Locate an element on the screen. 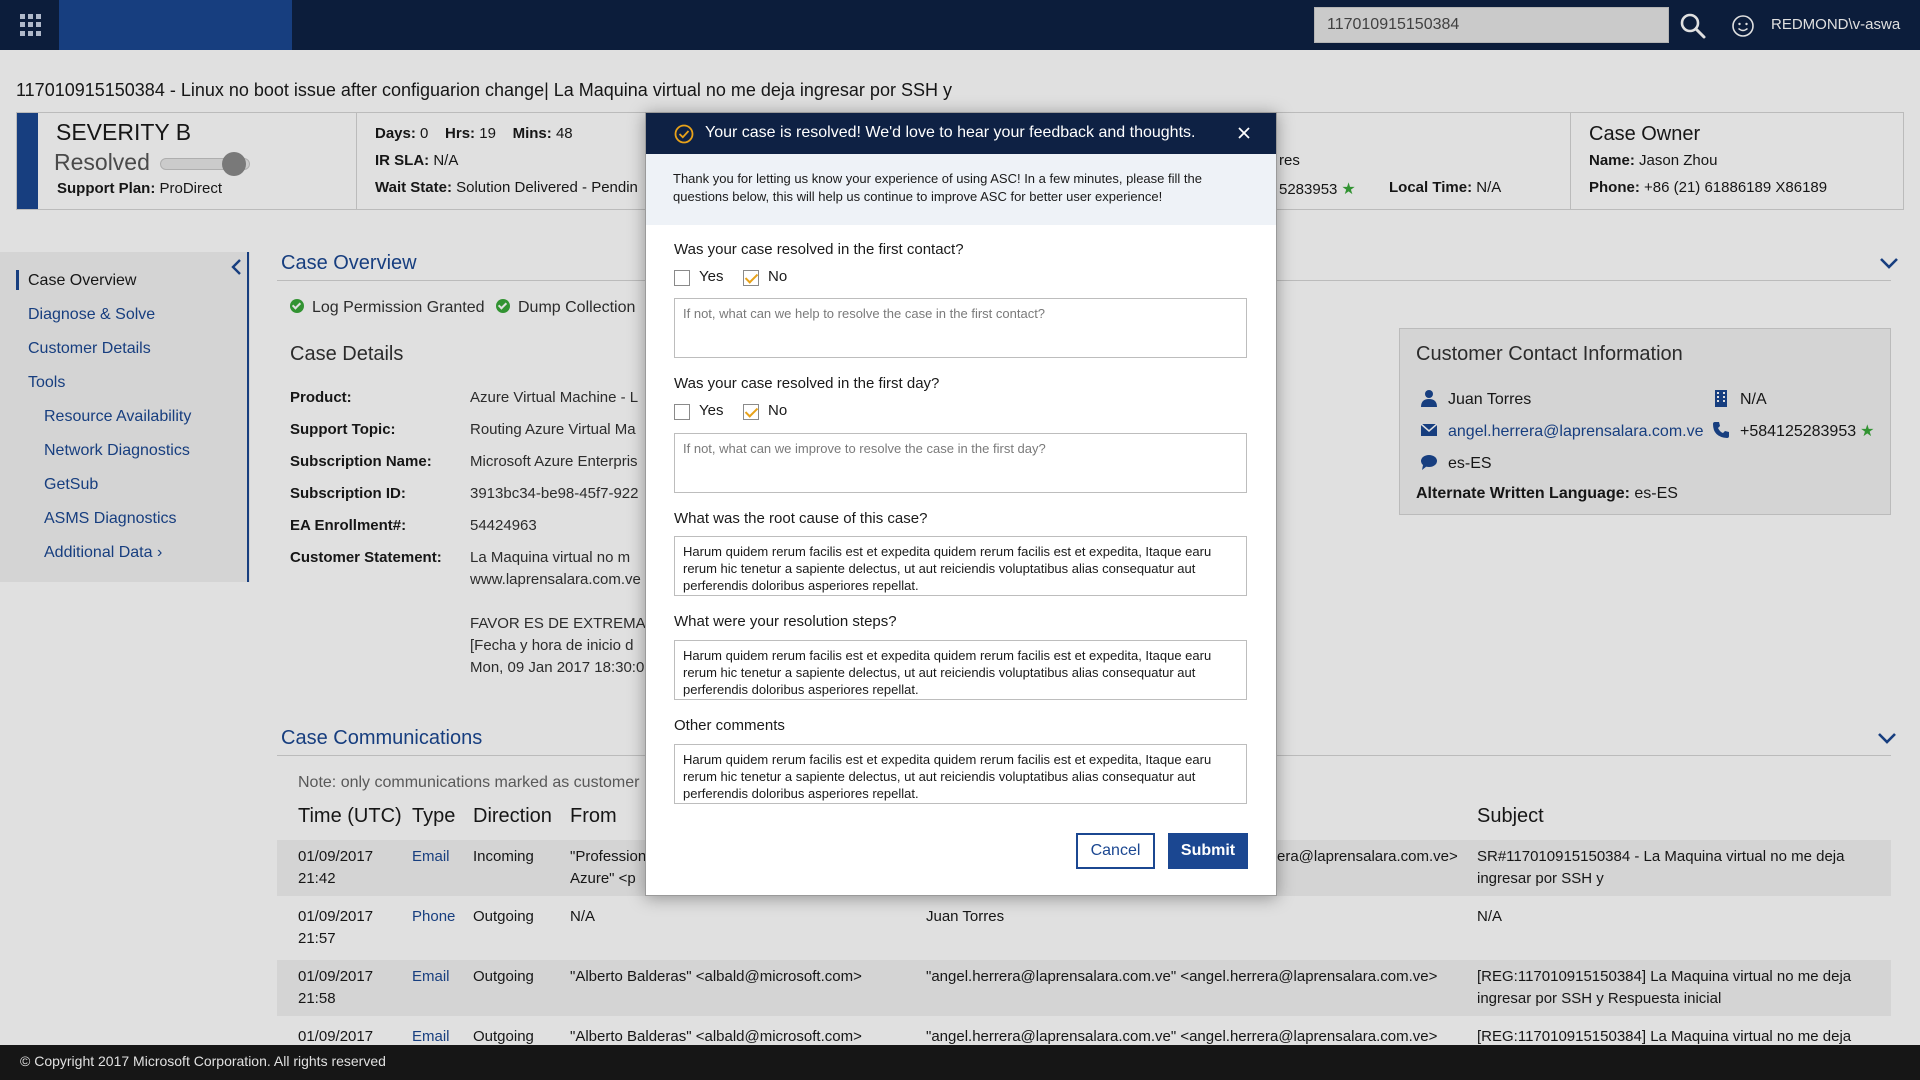 Image resolution: width=1920 pixels, height=1080 pixels. checkbox-first-day-no is located at coordinates (751, 412).